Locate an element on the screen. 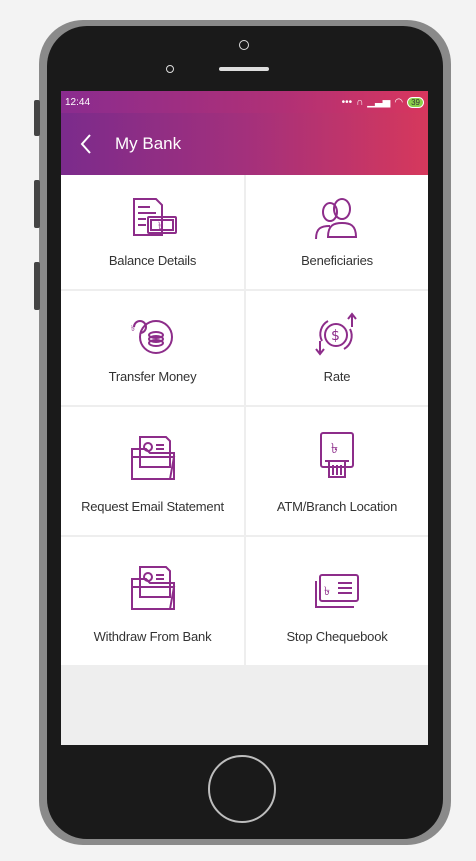 Image resolution: width=476 pixels, height=861 pixels. tile-stop-chequebook: ৳ Stop Chequebook is located at coordinates (337, 601).